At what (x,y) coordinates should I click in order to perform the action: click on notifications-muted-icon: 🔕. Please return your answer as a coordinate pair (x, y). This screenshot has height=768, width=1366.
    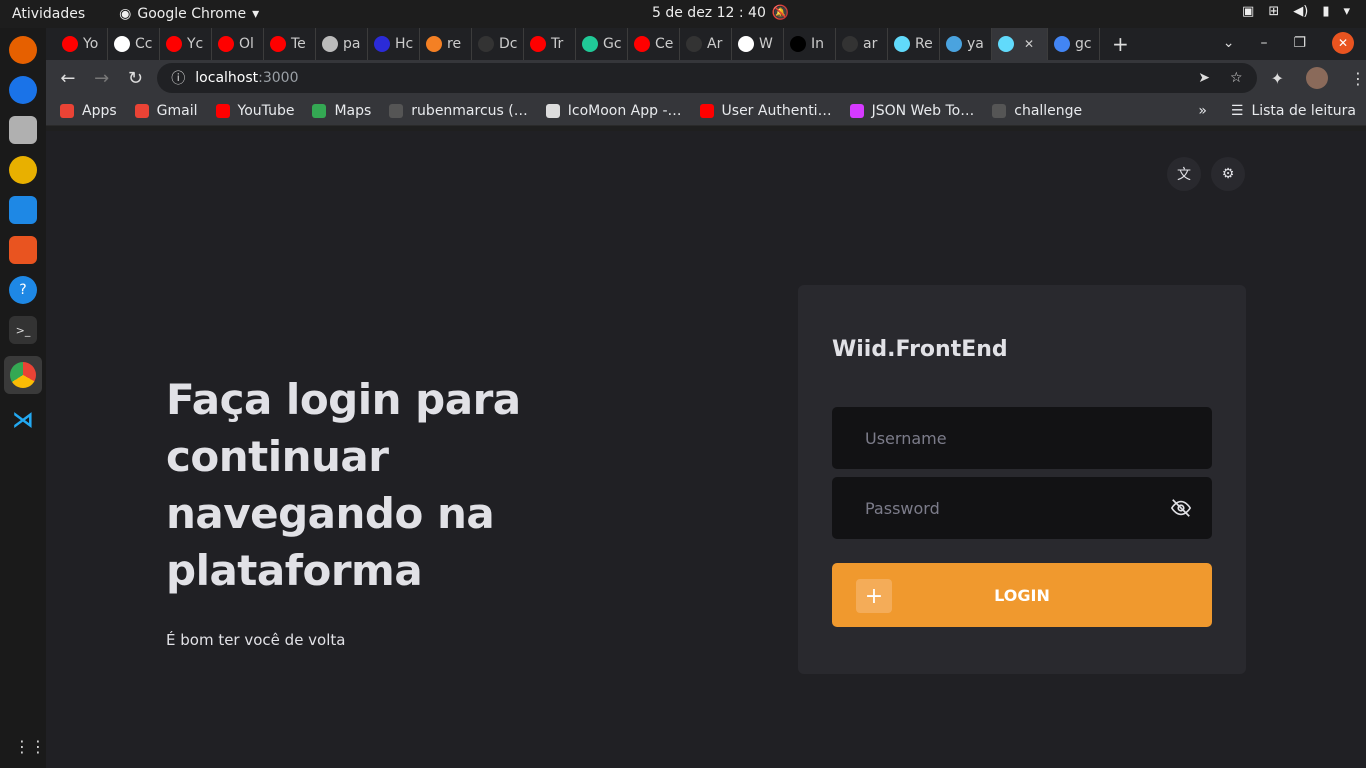
    Looking at the image, I should click on (780, 13).